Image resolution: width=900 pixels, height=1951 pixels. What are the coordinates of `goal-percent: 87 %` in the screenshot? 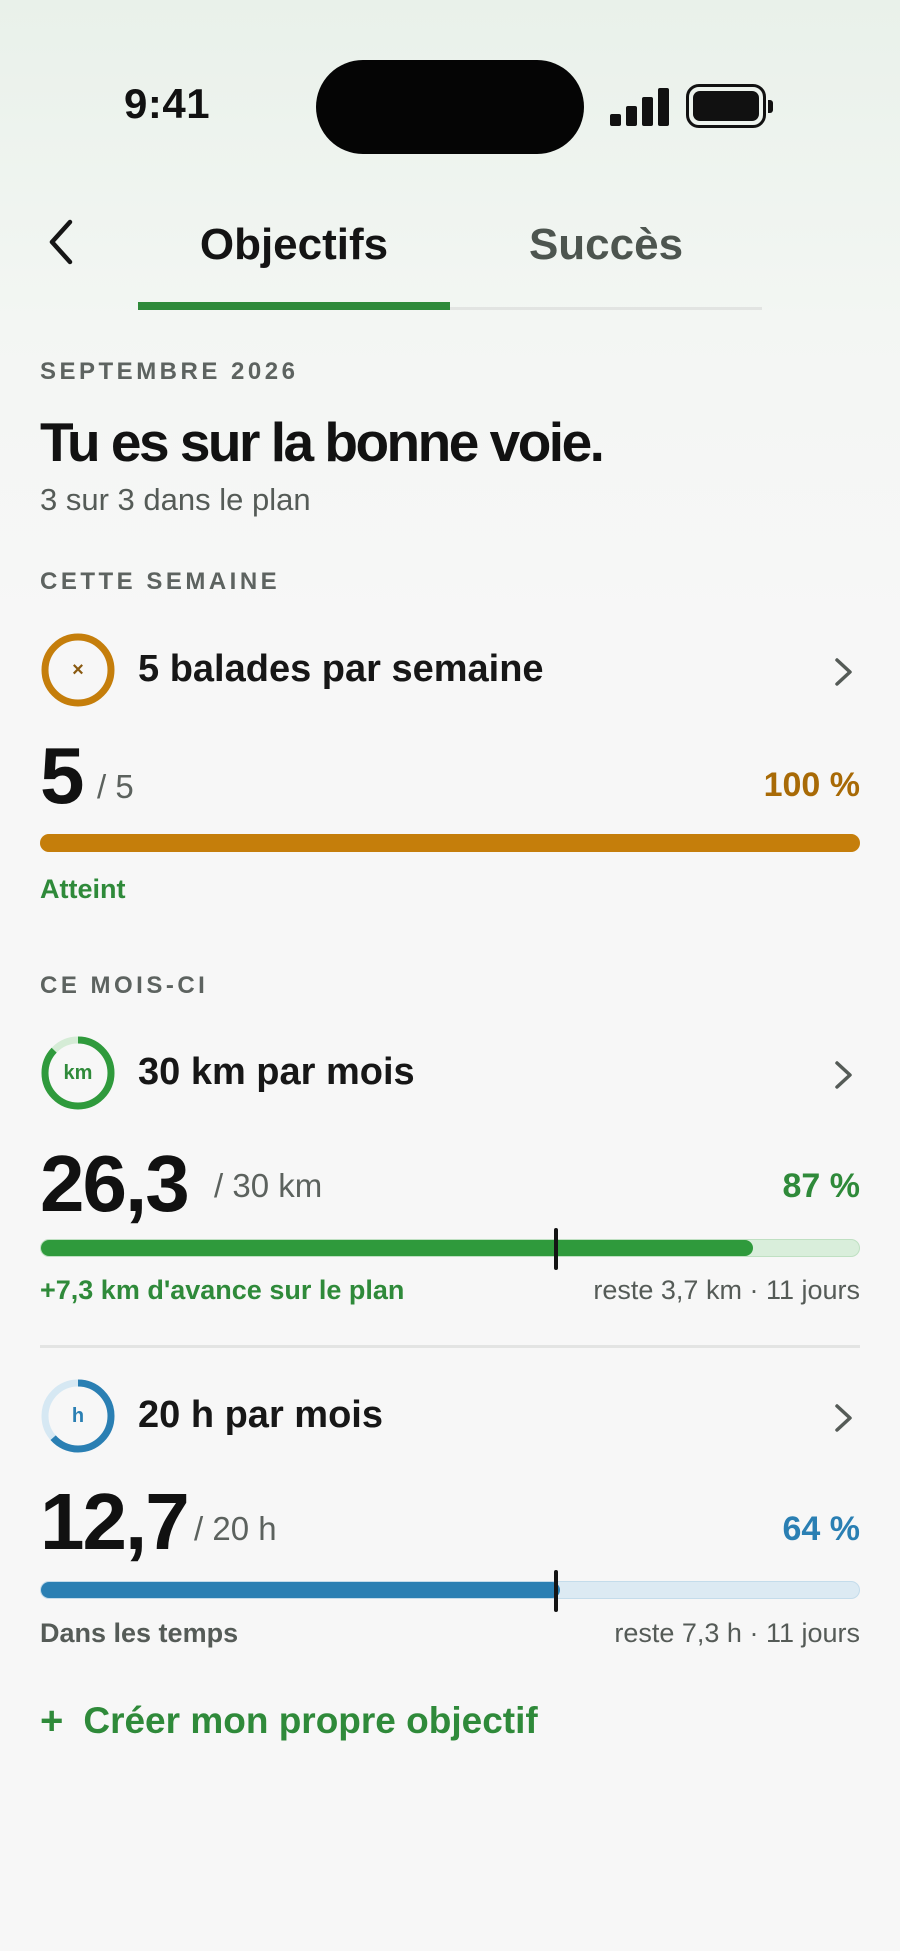 It's located at (821, 1186).